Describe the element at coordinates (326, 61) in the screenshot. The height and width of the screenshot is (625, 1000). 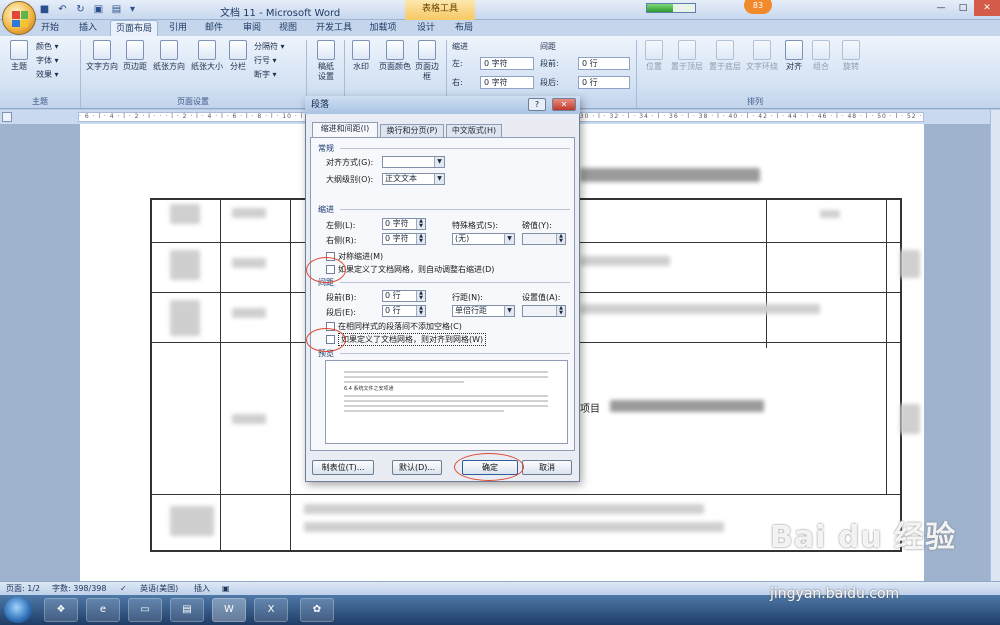
I see `manuscript-settings-button: 稿纸 设置` at that location.